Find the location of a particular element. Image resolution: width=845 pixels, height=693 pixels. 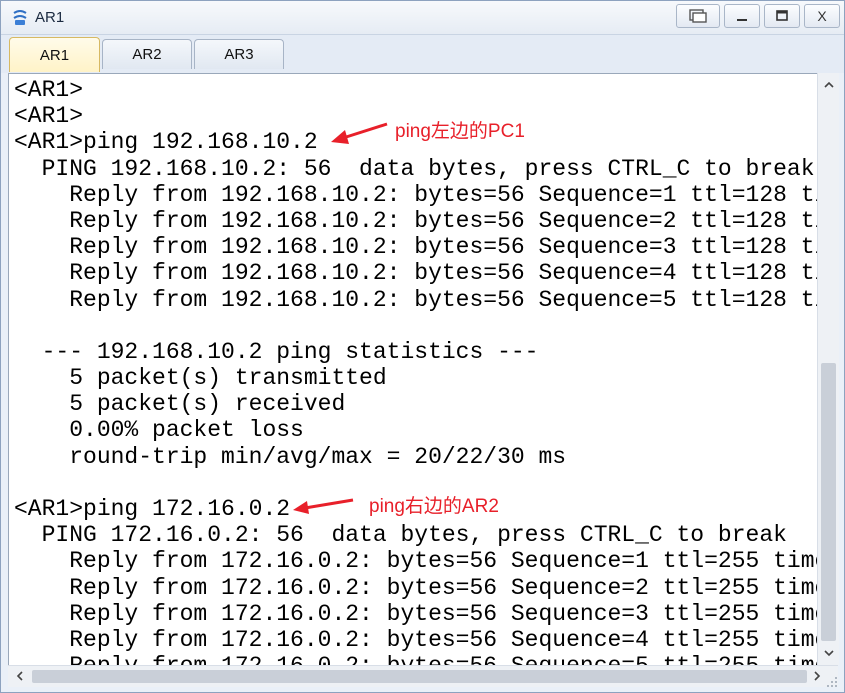

scroll-up-button is located at coordinates (828, 85).